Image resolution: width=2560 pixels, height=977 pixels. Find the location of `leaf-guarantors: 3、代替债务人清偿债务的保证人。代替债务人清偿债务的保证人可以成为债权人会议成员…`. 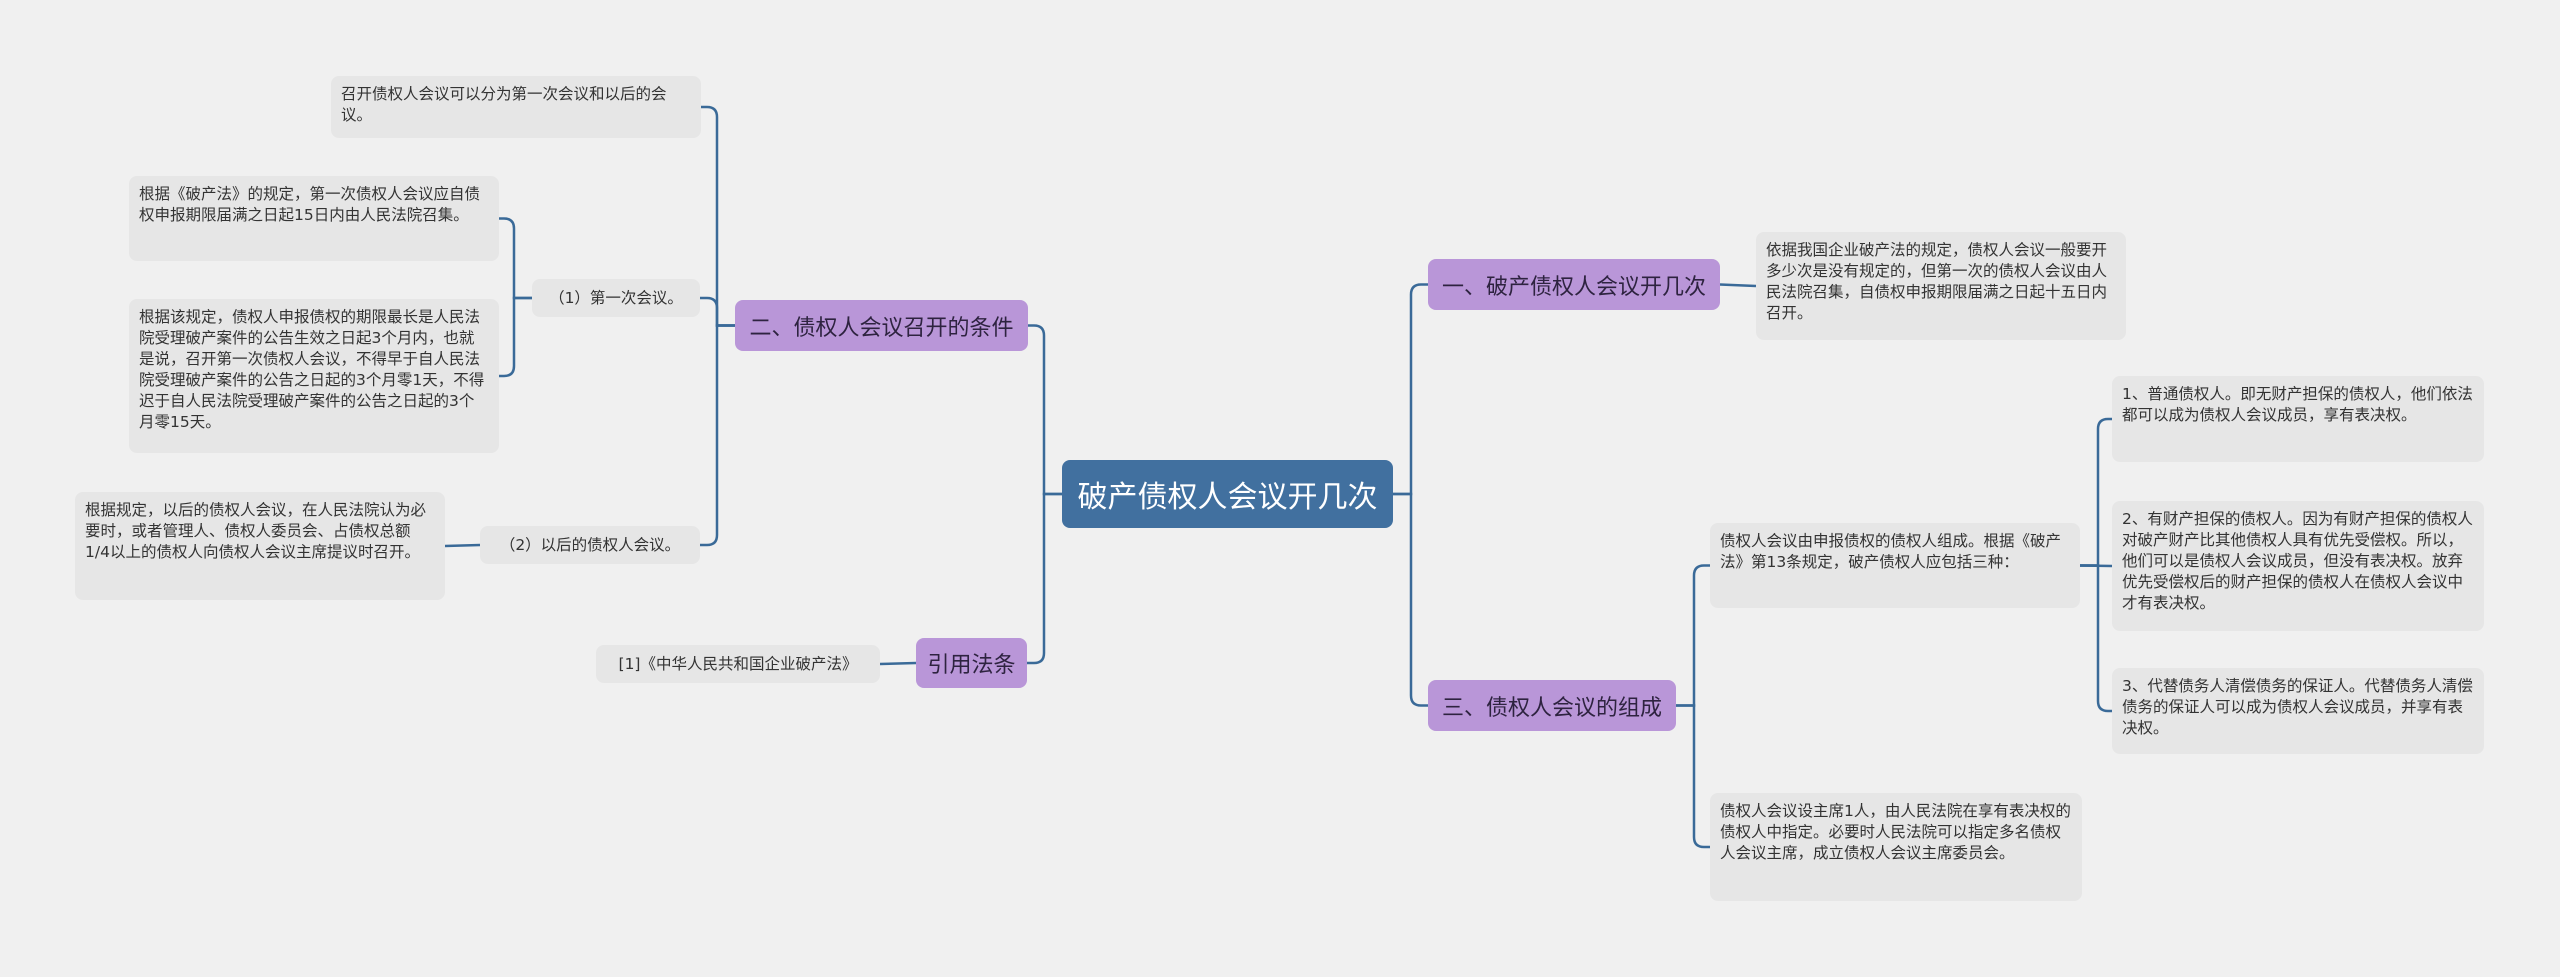

leaf-guarantors: 3、代替债务人清偿债务的保证人。代替债务人清偿债务的保证人可以成为债权人会议成员… is located at coordinates (2298, 711).